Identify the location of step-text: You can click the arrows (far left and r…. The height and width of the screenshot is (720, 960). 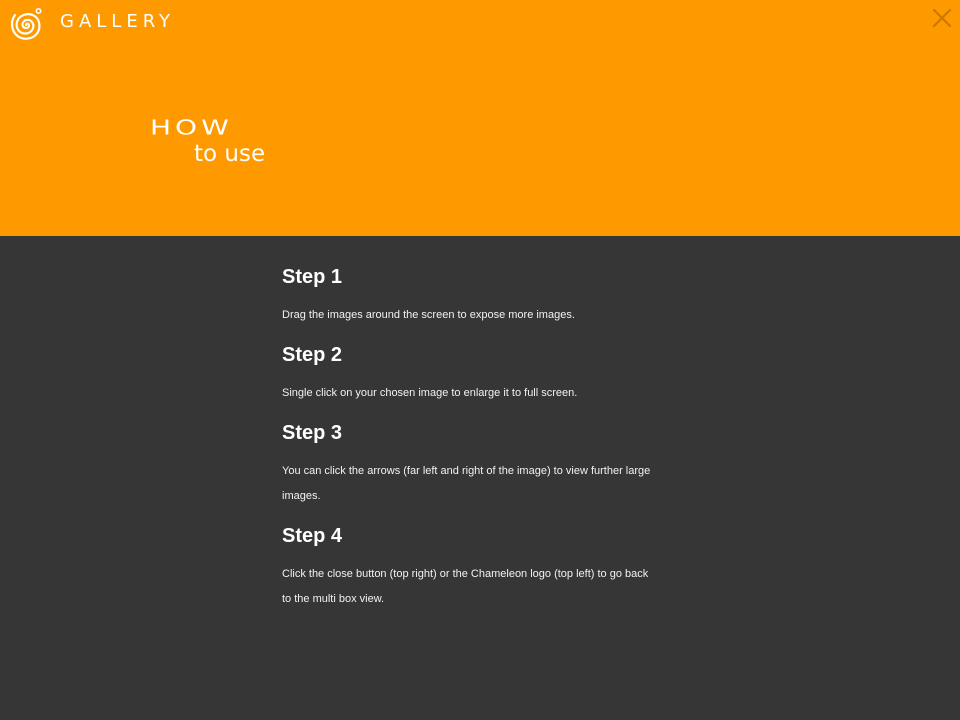
(466, 483).